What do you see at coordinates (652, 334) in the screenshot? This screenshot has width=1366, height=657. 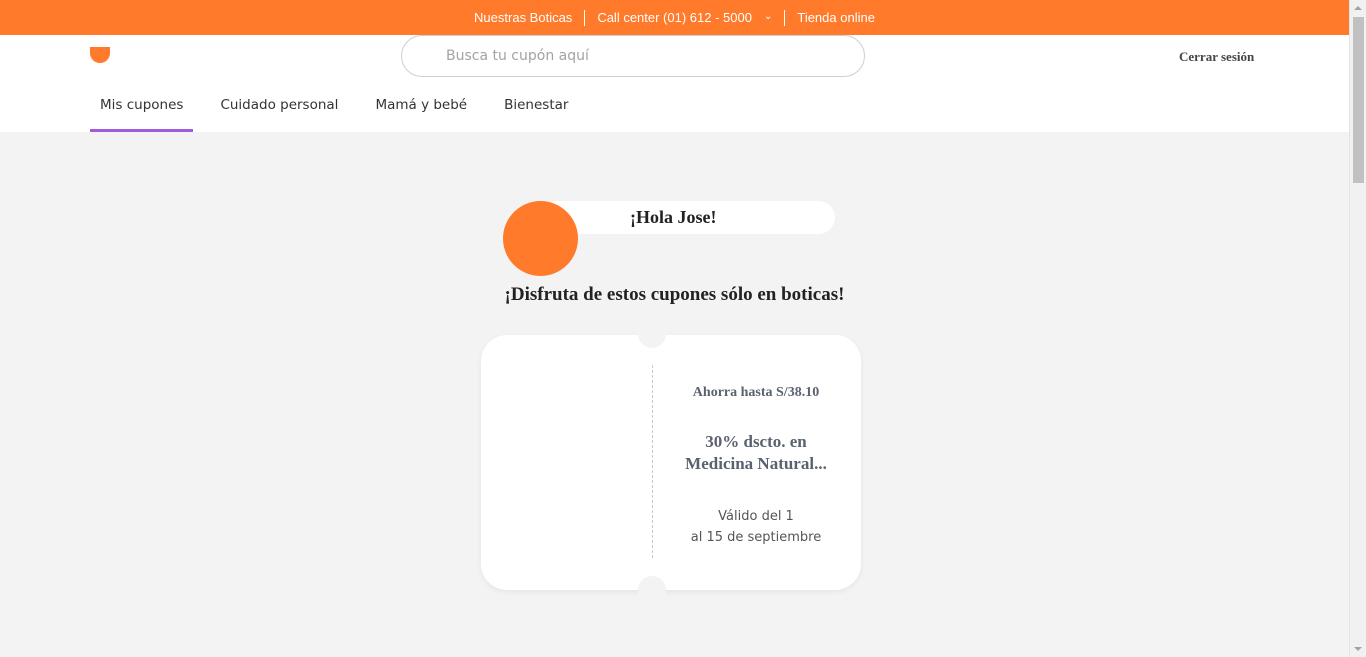 I see `coupon-notch-top` at bounding box center [652, 334].